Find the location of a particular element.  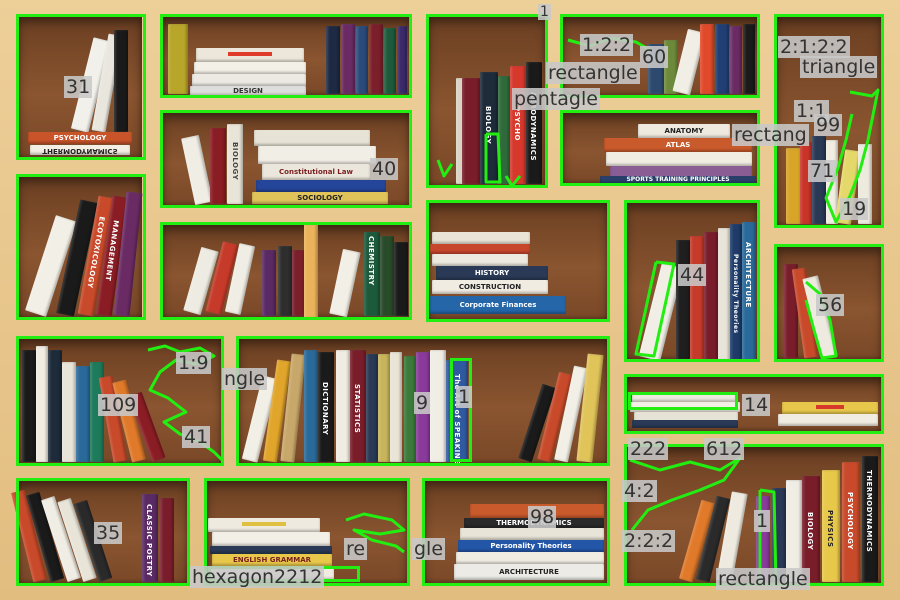

book: SPORTS TRAINING PRINCIPLES is located at coordinates (678, 180).